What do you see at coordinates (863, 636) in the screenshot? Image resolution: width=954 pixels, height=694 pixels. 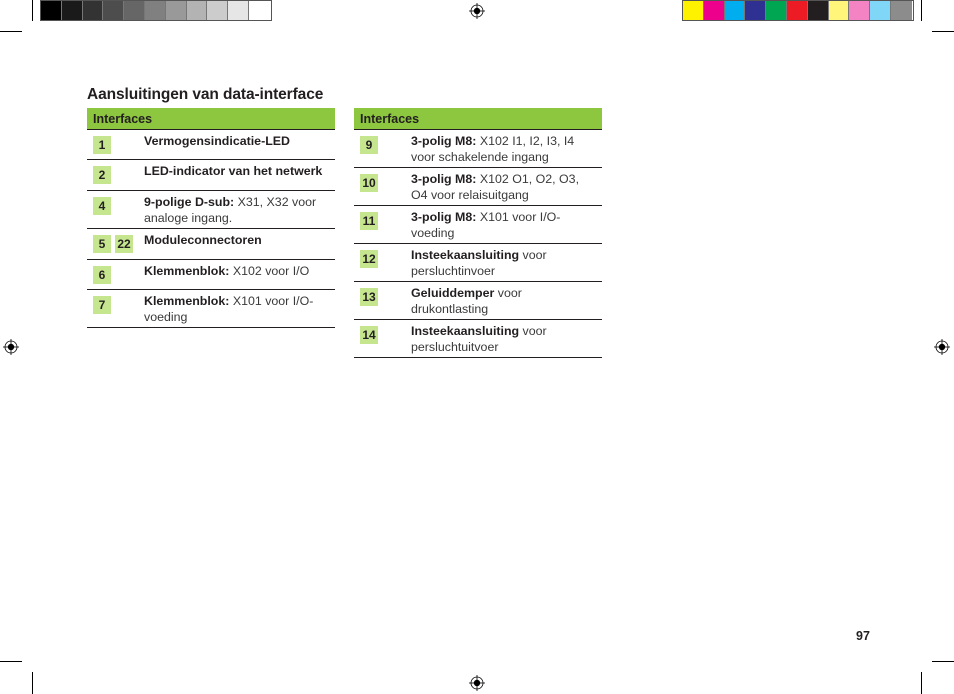 I see `page-number: 97` at bounding box center [863, 636].